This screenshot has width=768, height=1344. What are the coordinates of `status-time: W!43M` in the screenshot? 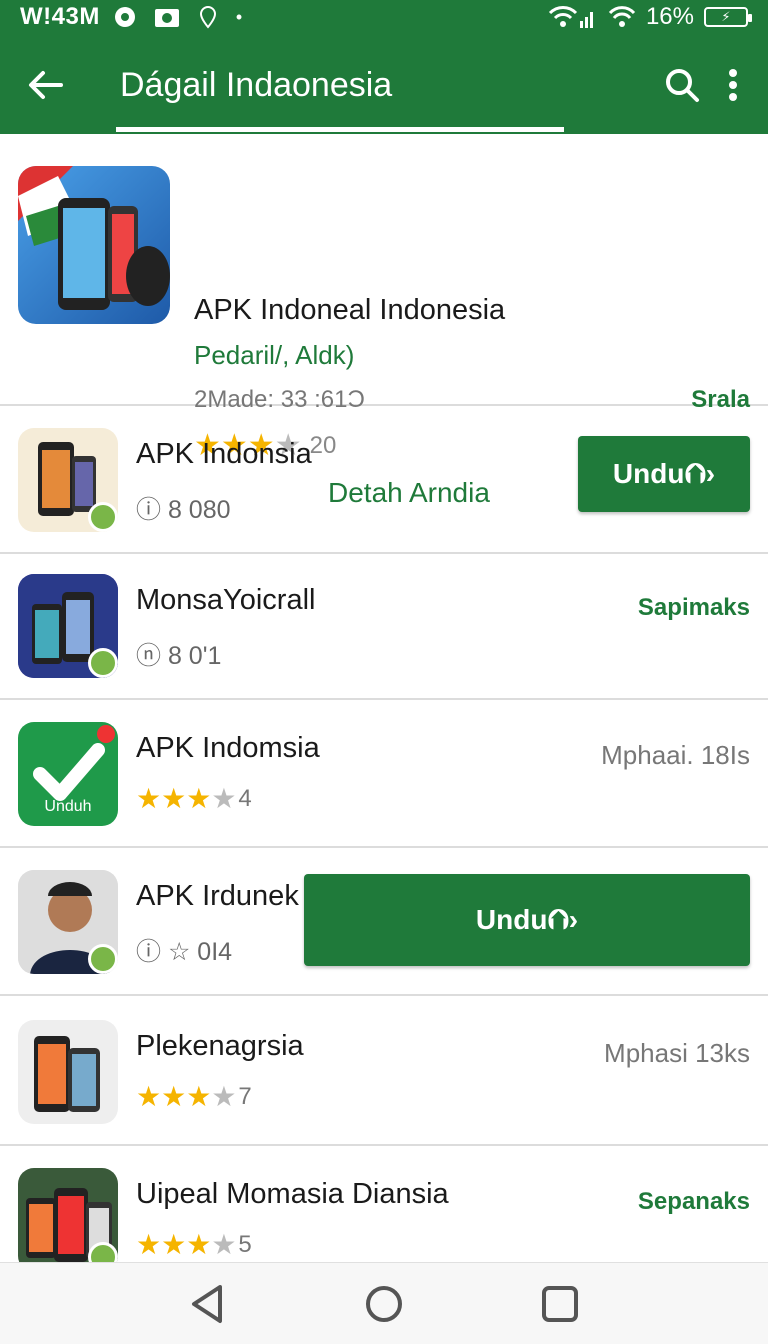 It's located at (60, 16).